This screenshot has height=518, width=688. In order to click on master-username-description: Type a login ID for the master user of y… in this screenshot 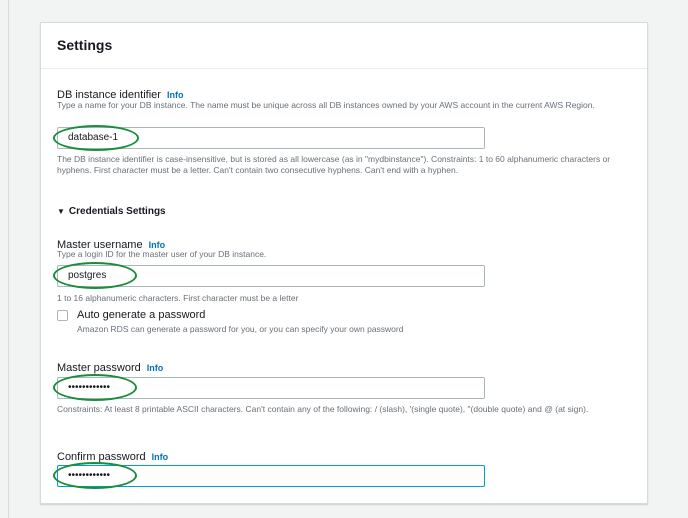, I will do `click(162, 254)`.